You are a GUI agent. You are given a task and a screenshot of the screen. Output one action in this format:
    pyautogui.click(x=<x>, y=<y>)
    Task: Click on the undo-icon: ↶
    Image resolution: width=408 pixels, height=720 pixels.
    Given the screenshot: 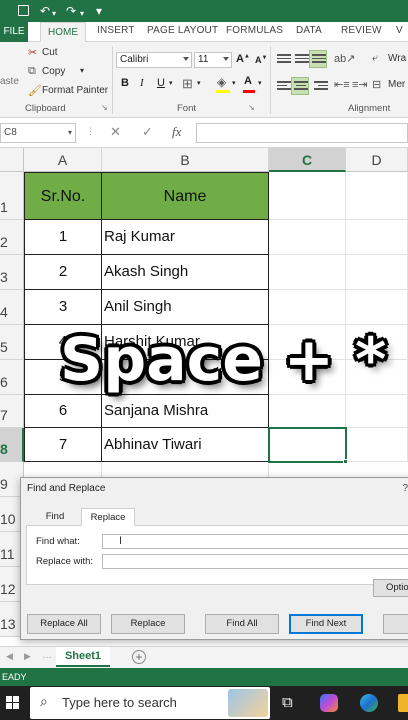 What is the action you would take?
    pyautogui.click(x=45, y=11)
    